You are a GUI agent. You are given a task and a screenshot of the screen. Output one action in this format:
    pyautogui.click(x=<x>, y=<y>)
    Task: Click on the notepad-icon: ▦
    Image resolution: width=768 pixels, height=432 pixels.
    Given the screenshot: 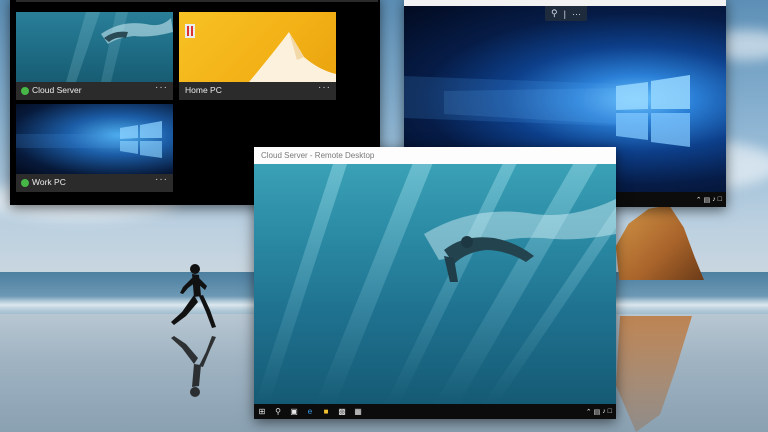 What is the action you would take?
    pyautogui.click(x=358, y=411)
    